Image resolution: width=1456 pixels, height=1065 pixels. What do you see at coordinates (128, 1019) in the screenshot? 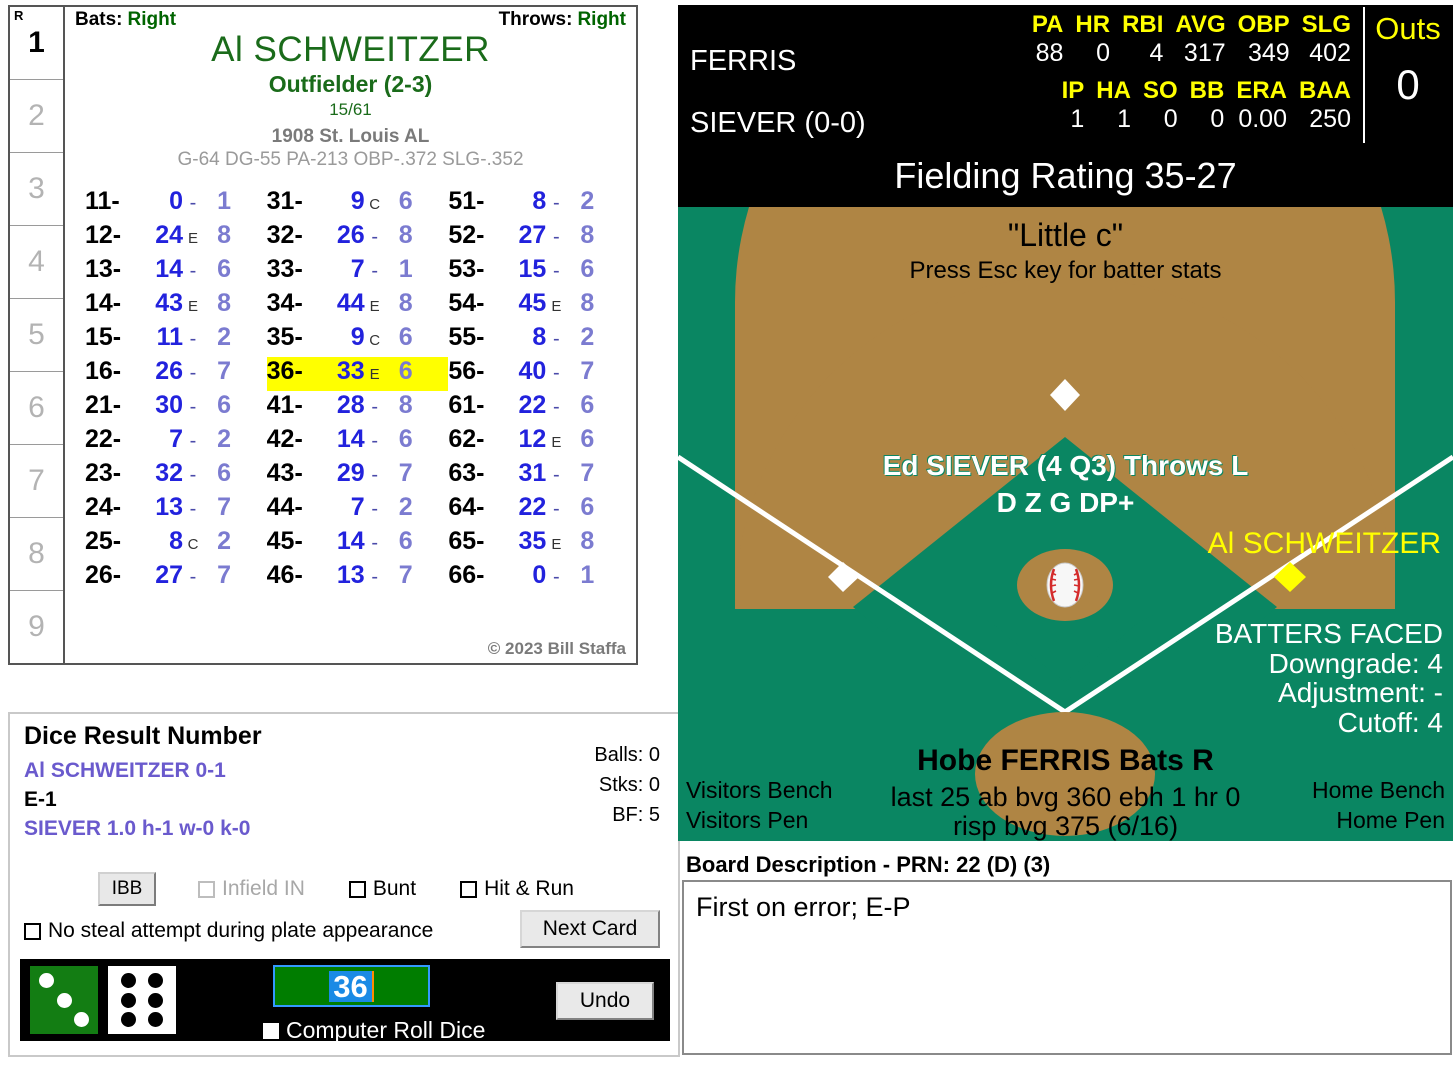
I see `die-pip` at bounding box center [128, 1019].